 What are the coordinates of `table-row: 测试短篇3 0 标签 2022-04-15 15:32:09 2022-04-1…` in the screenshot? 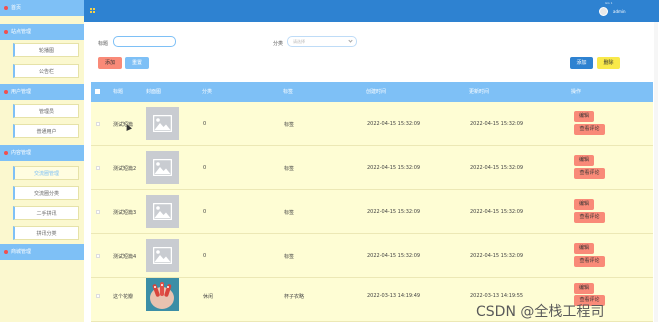 It's located at (372, 212).